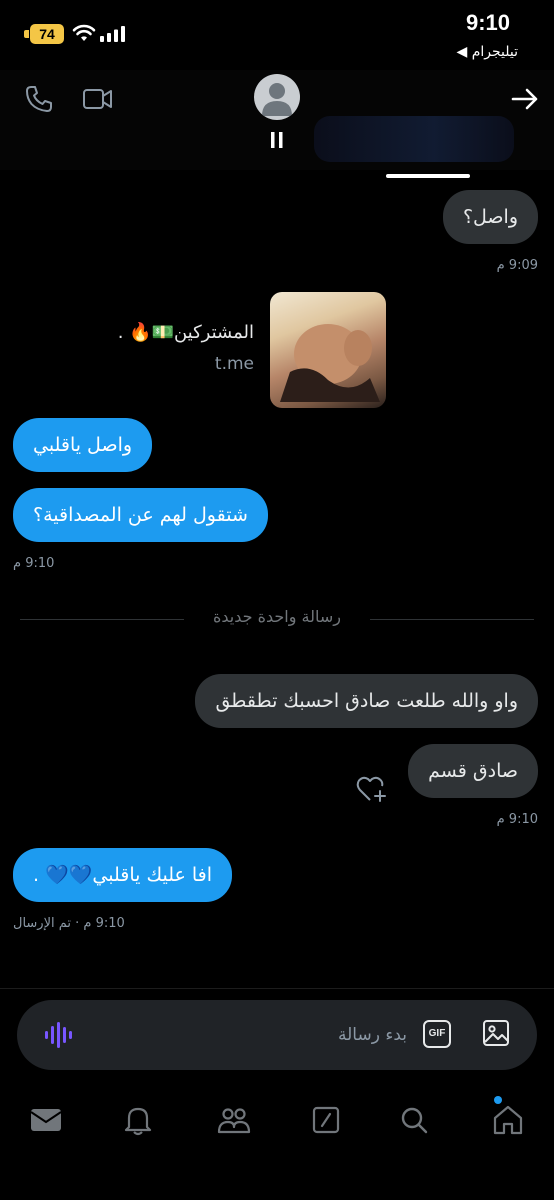  I want to click on nav-compose, so click(326, 1120).